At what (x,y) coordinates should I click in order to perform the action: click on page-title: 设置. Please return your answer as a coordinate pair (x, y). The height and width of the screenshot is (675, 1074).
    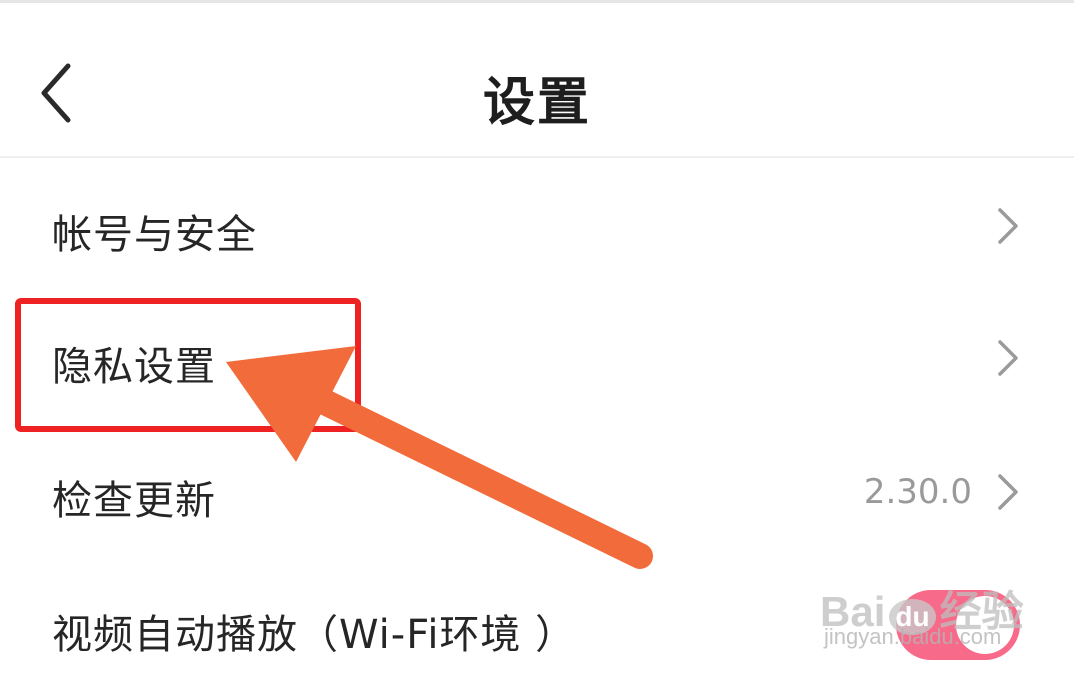
    Looking at the image, I should click on (536, 103).